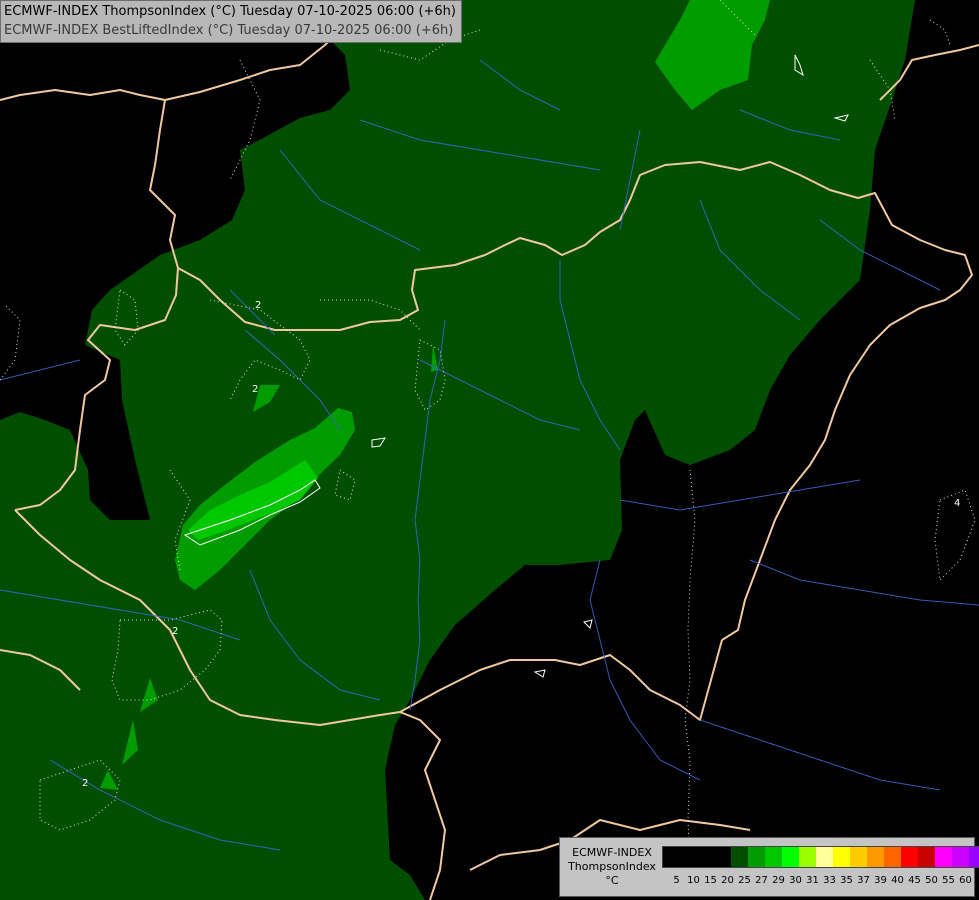 The height and width of the screenshot is (900, 979). Describe the element at coordinates (612, 880) in the screenshot. I see `legend-unit: °C` at that location.